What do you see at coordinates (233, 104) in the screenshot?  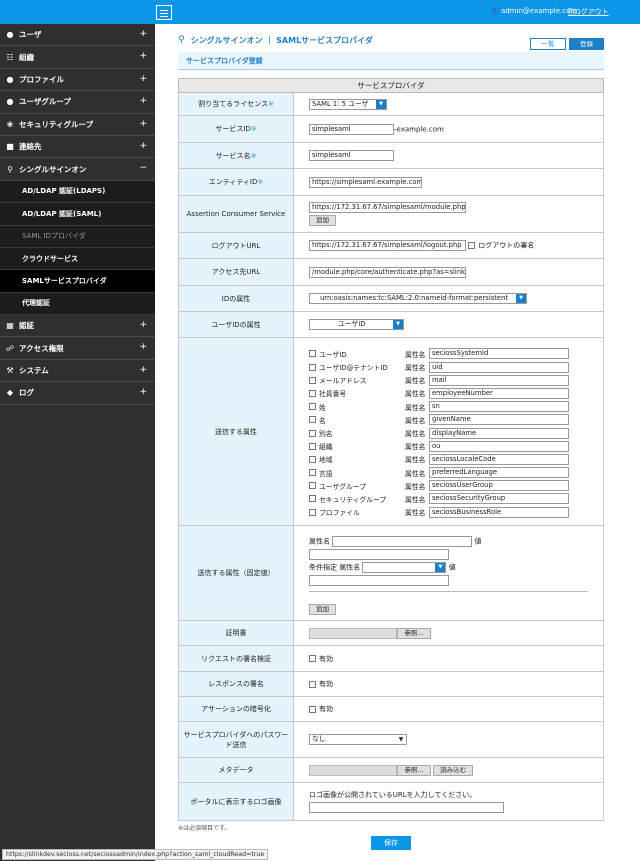 I see `license-label-text: 割り当てるライセンス` at bounding box center [233, 104].